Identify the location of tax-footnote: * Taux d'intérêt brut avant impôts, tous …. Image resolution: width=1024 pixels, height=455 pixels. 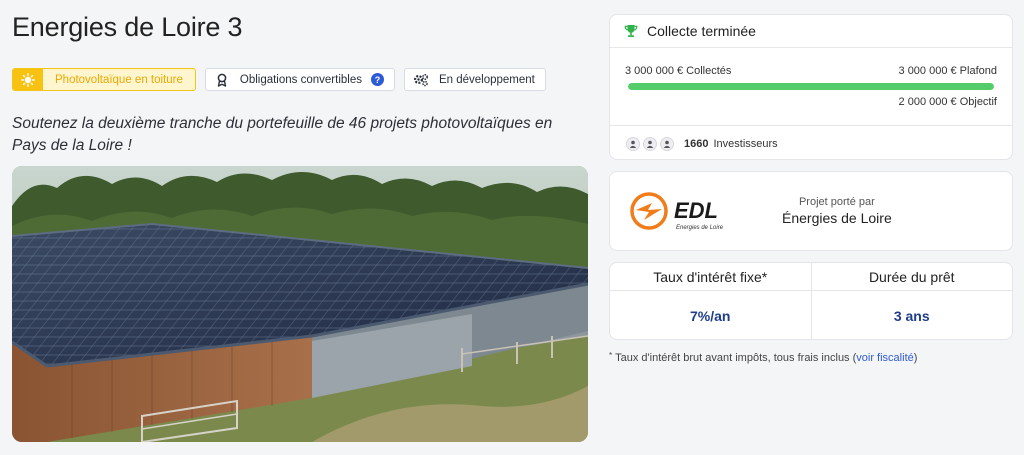
(763, 357).